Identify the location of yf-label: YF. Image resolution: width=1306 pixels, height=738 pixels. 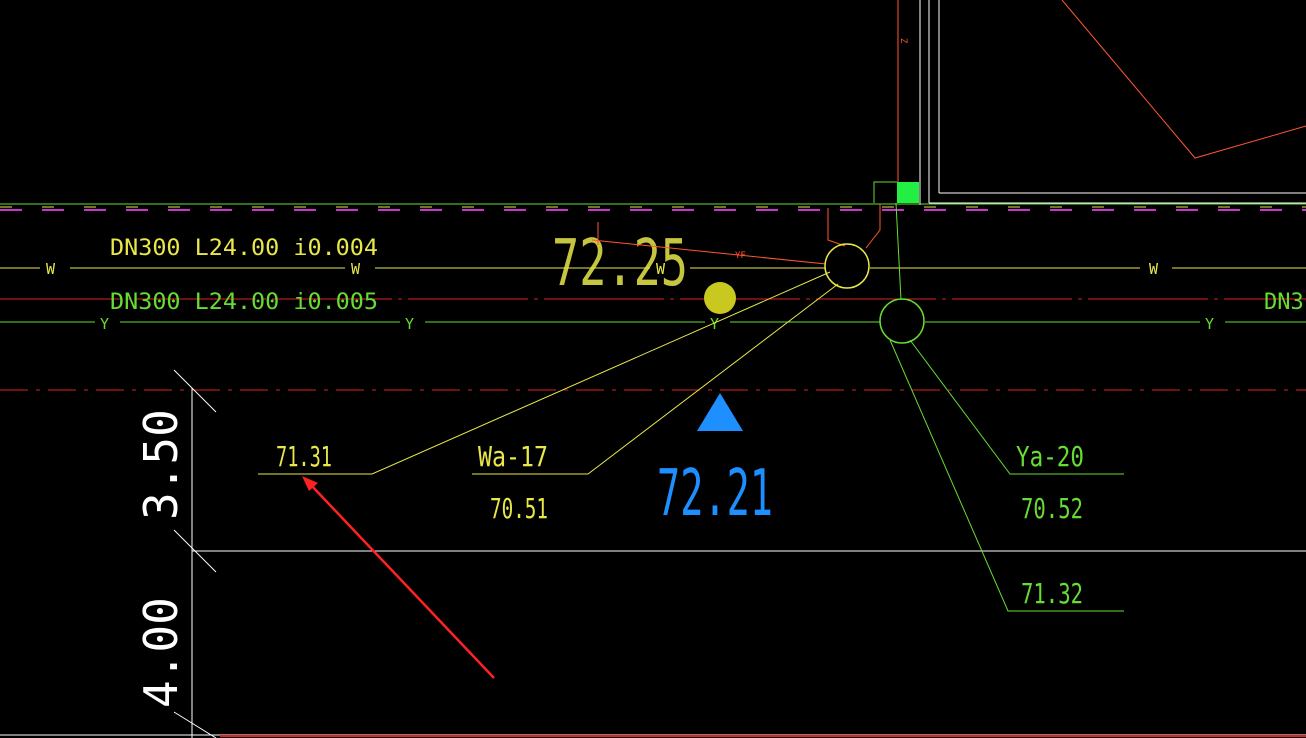
(740, 256).